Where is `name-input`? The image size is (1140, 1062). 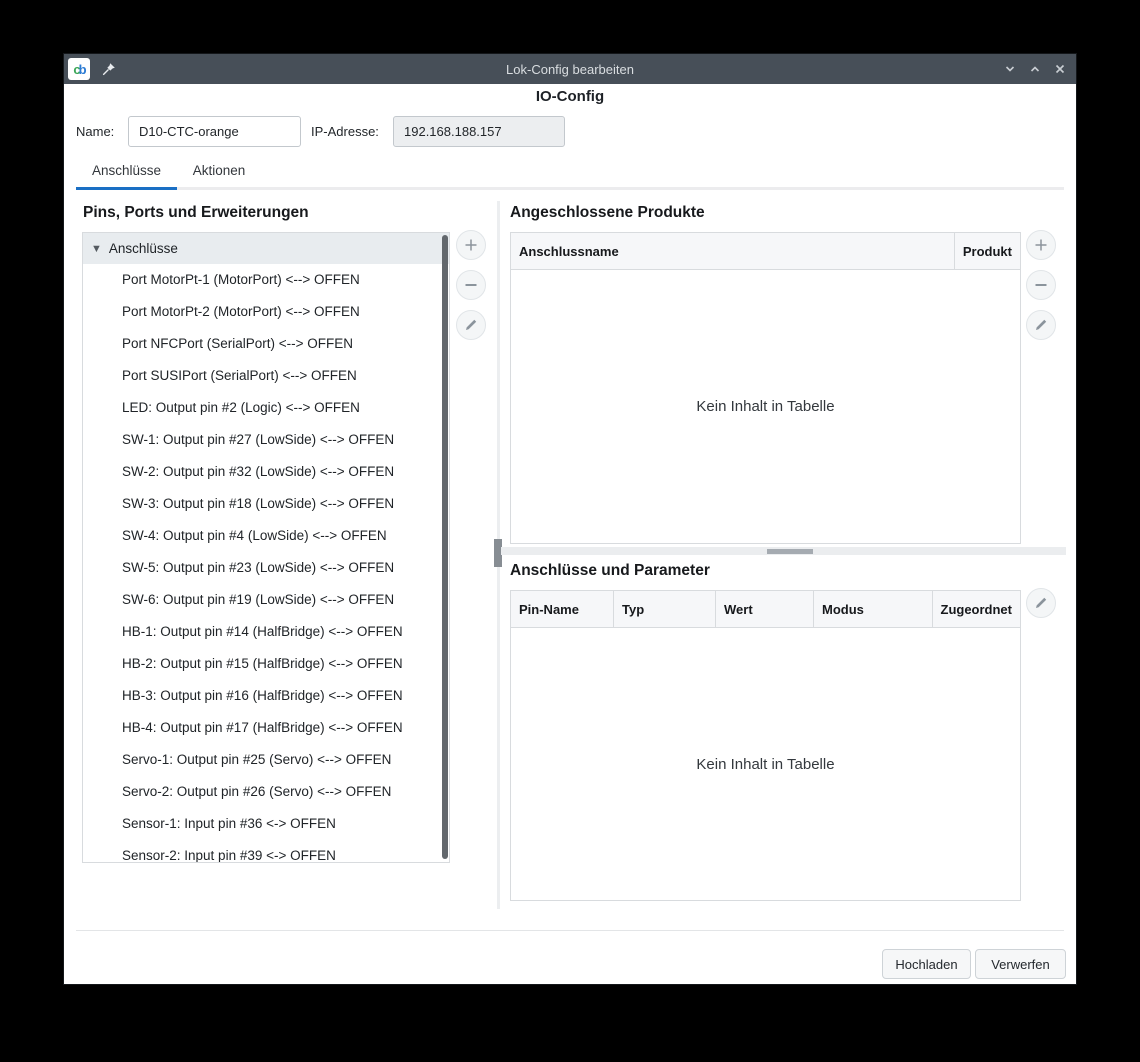
name-input is located at coordinates (214, 131).